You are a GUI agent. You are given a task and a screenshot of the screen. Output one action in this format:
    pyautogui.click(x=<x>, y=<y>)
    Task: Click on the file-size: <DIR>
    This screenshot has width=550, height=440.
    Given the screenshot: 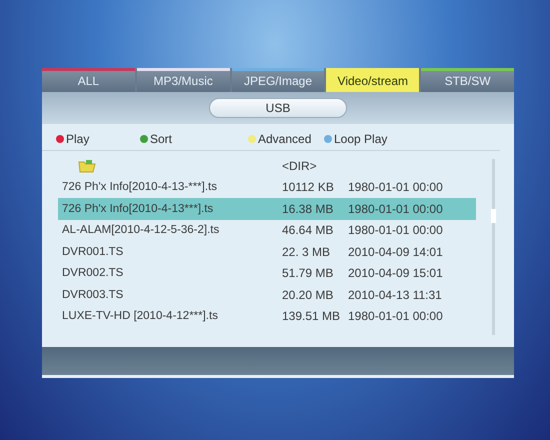 What is the action you would take?
    pyautogui.click(x=300, y=165)
    